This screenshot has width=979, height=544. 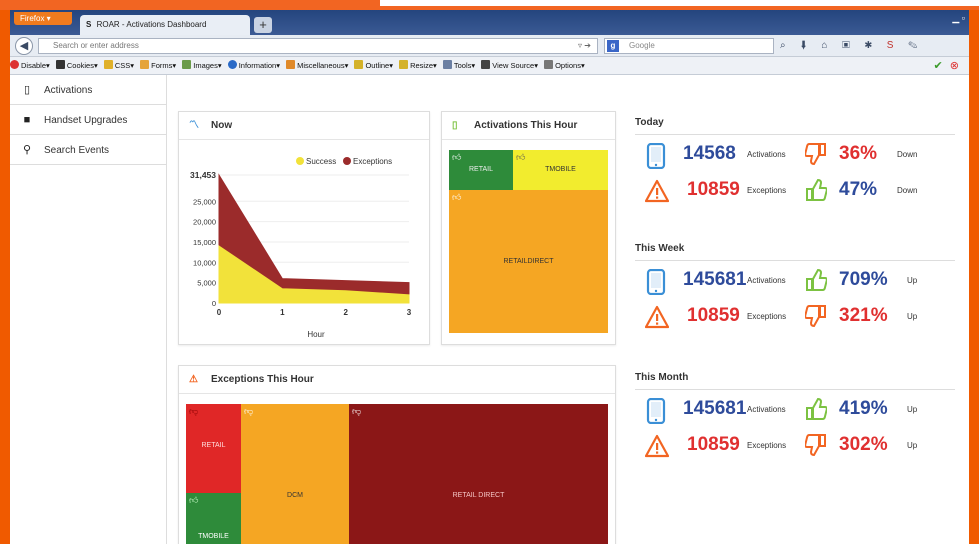 What do you see at coordinates (345, 312) in the screenshot?
I see `x-tick-label: 2` at bounding box center [345, 312].